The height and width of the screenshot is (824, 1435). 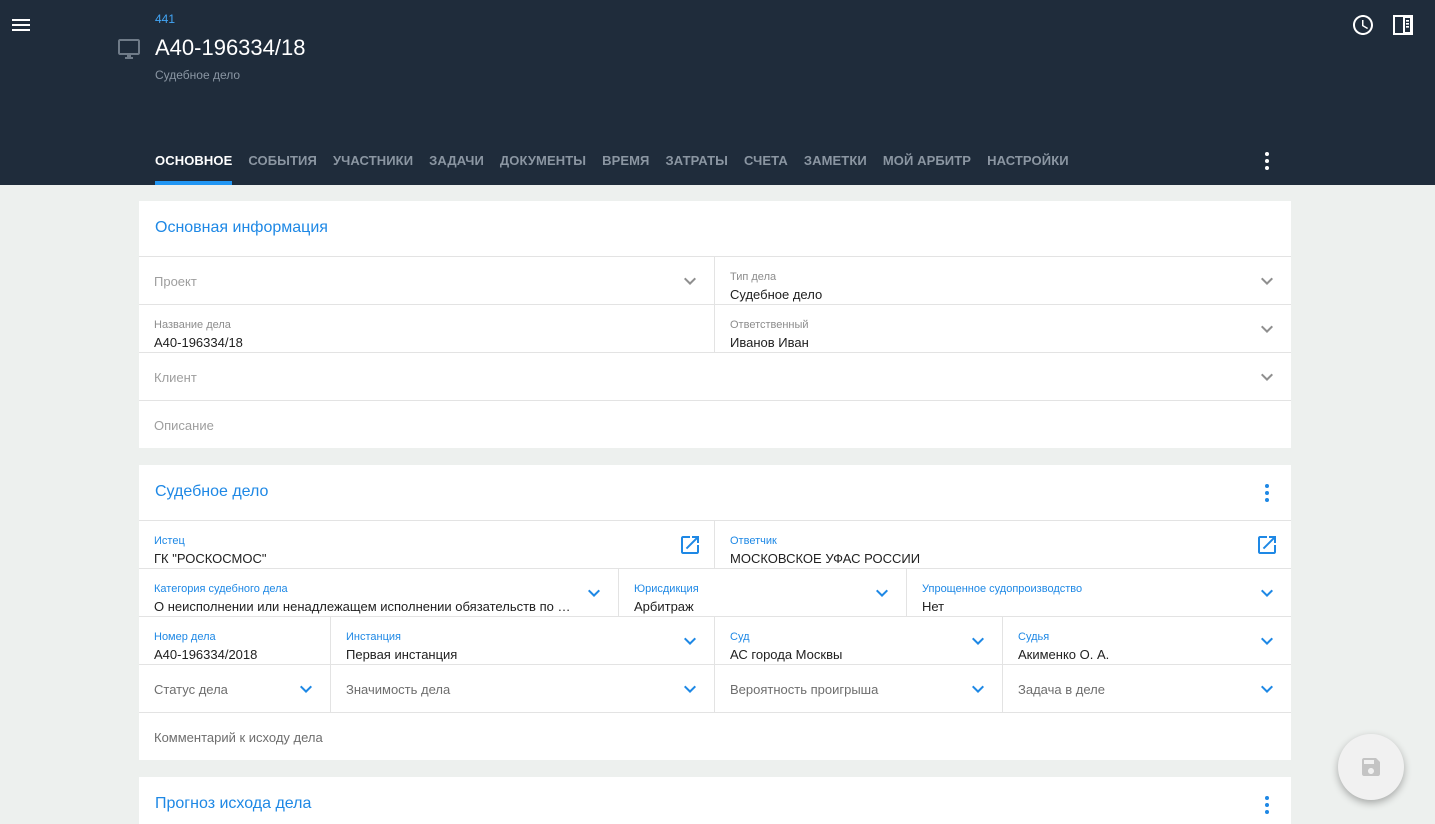 I want to click on tab-settings: НАСТРОЙКИ, so click(x=1028, y=162).